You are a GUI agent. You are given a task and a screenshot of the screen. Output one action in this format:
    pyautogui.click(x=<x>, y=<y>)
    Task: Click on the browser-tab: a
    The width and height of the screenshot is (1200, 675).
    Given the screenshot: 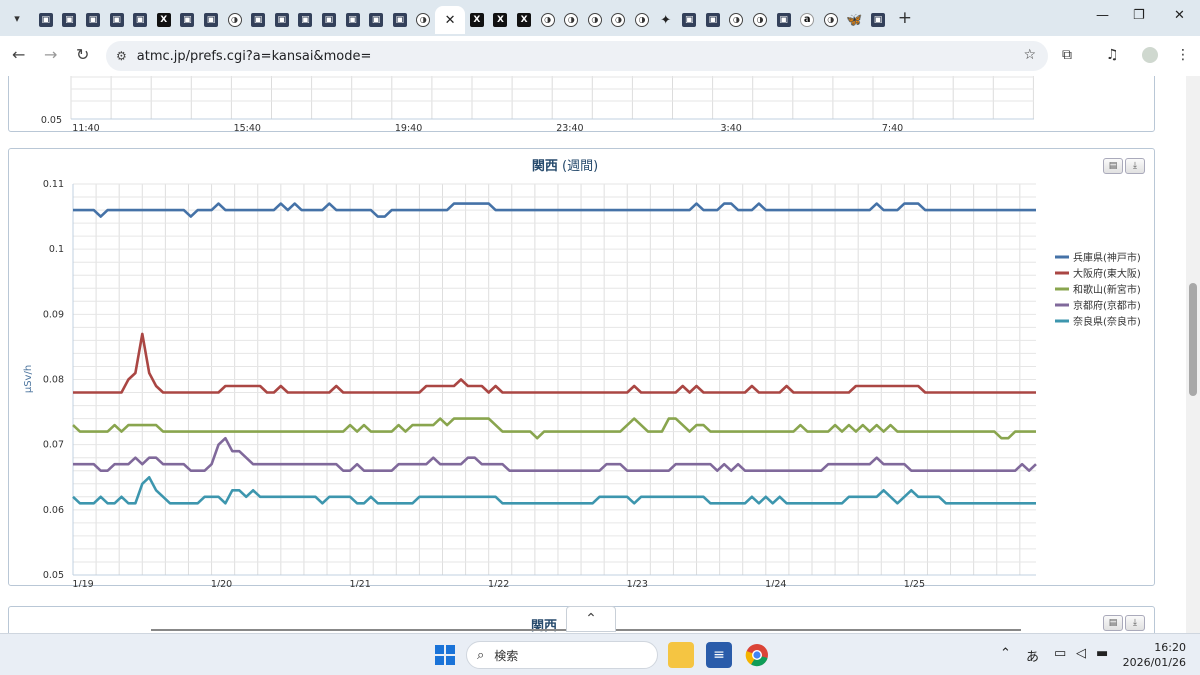 What is the action you would take?
    pyautogui.click(x=807, y=20)
    